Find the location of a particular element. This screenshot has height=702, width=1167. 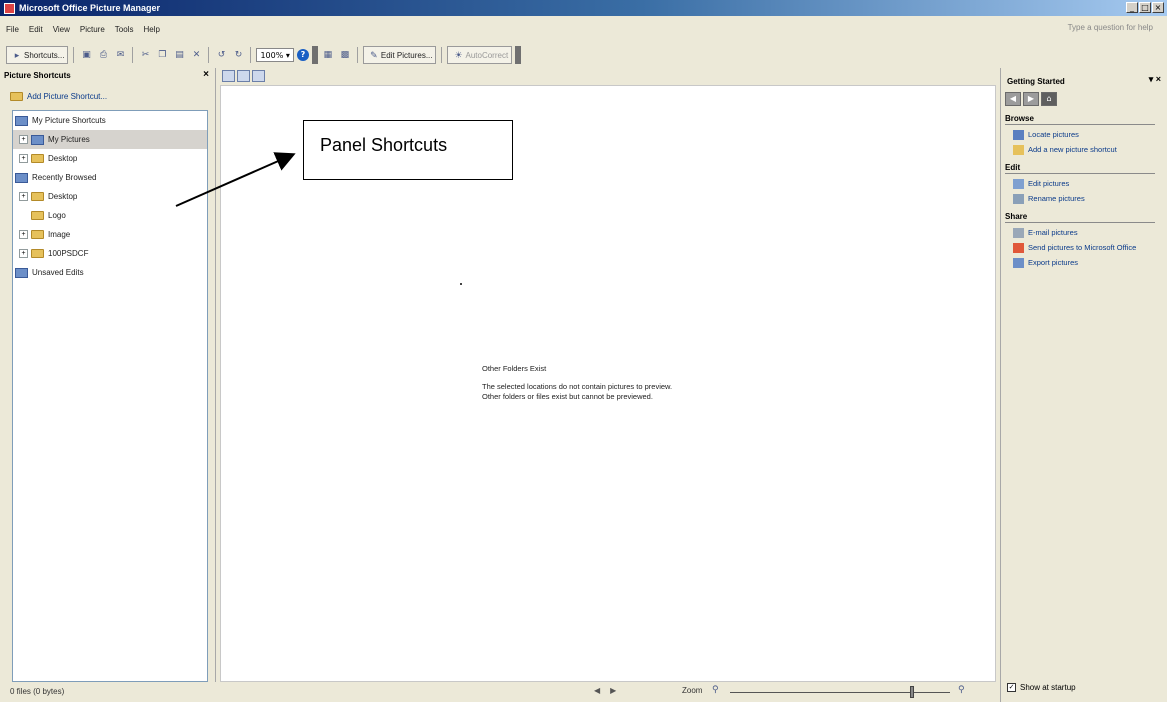

rotate-right-icon: ↻ is located at coordinates (238, 55).